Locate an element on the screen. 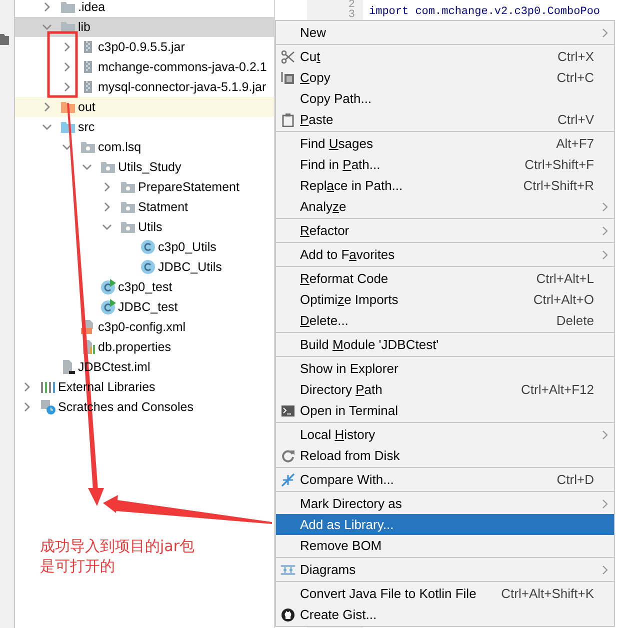  shortcut-label: Ctrl+Shift+R is located at coordinates (558, 185).